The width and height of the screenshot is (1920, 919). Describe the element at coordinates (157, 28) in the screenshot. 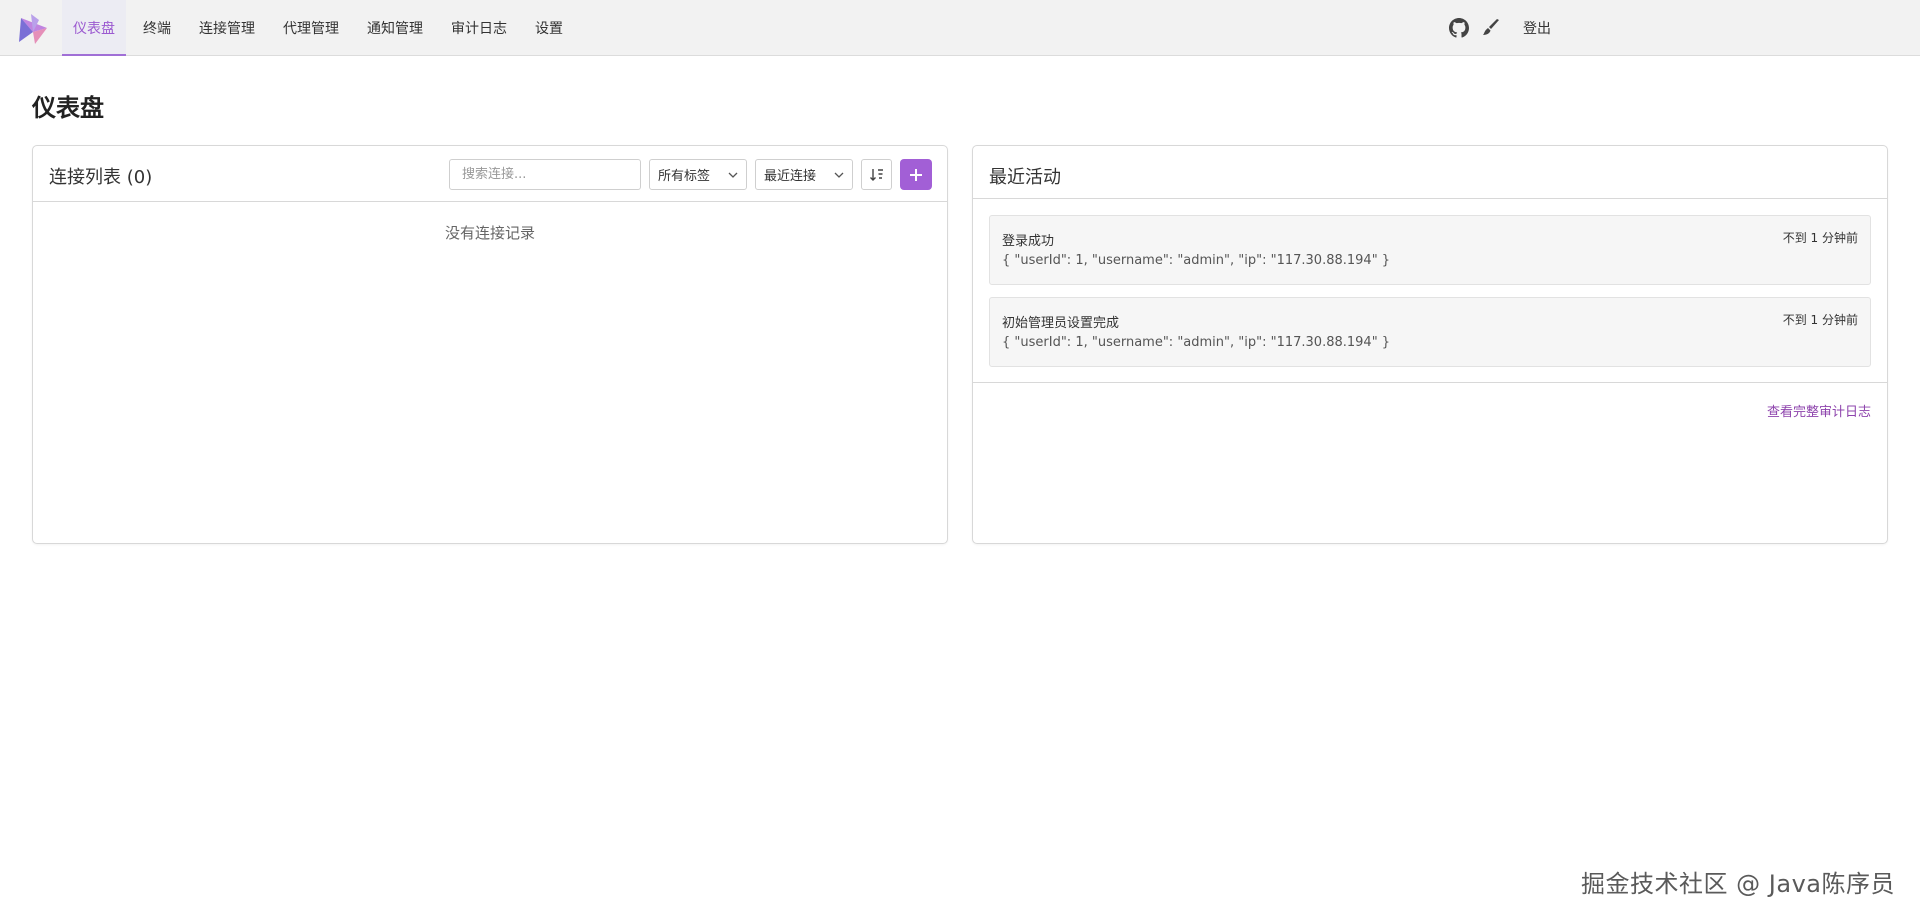

I see `nav-terminal: 终端` at that location.